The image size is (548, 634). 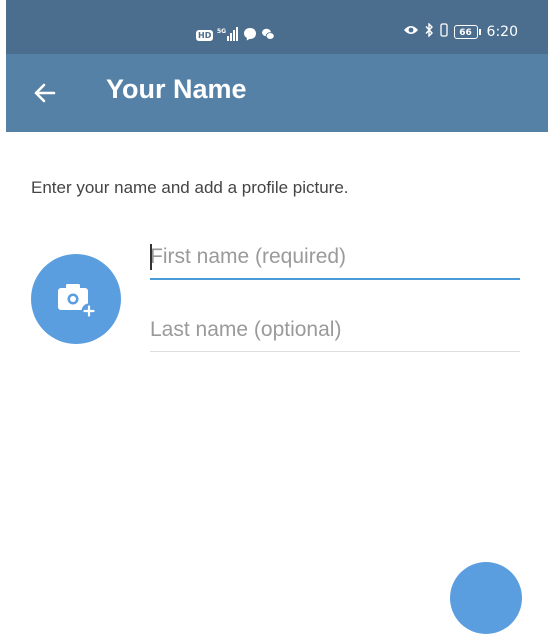 I want to click on eye-icon, so click(x=411, y=32).